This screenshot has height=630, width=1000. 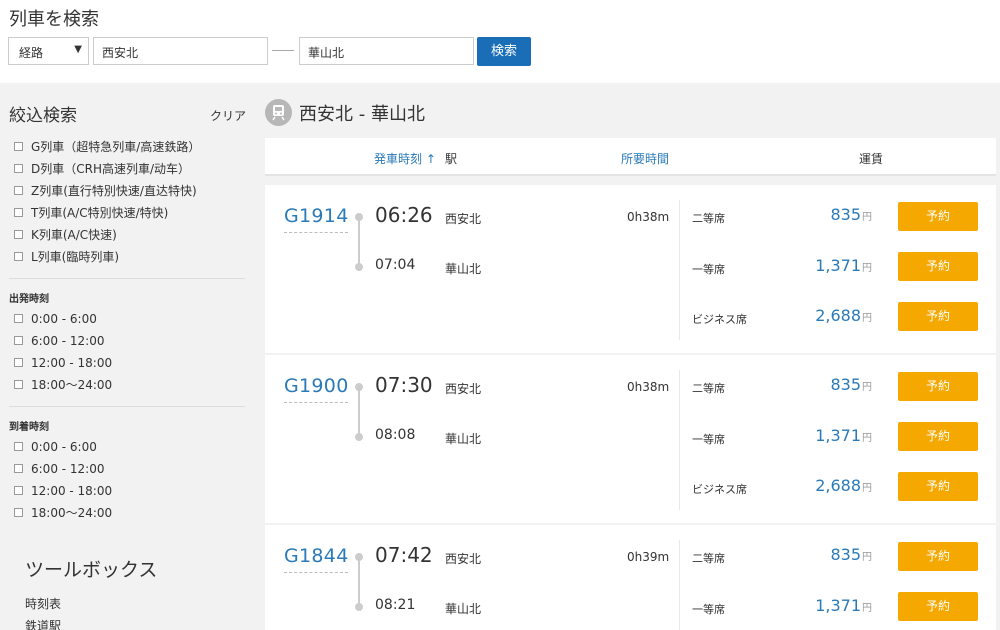 I want to click on filter-dep-time-2: 6:00 - 12:00, so click(x=59, y=341).